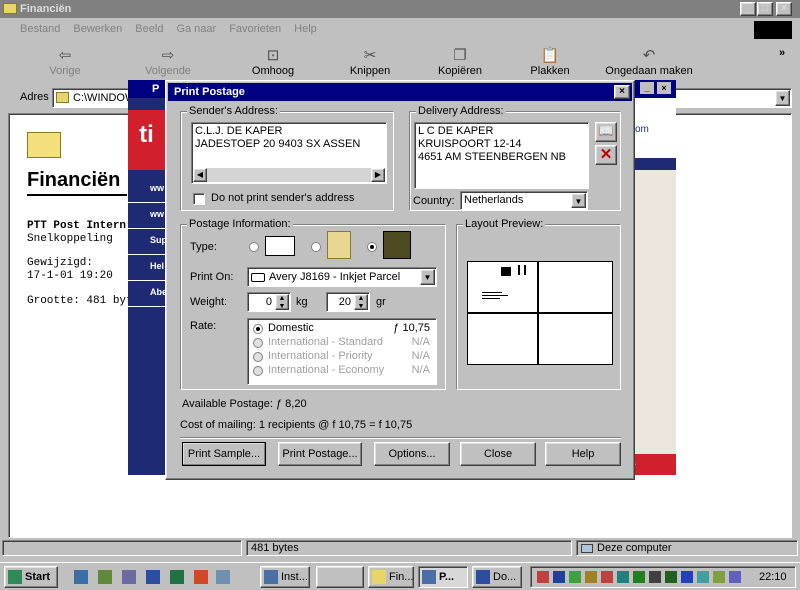 The height and width of the screenshot is (590, 800). Describe the element at coordinates (305, 29) in the screenshot. I see `menu-help: Help` at that location.